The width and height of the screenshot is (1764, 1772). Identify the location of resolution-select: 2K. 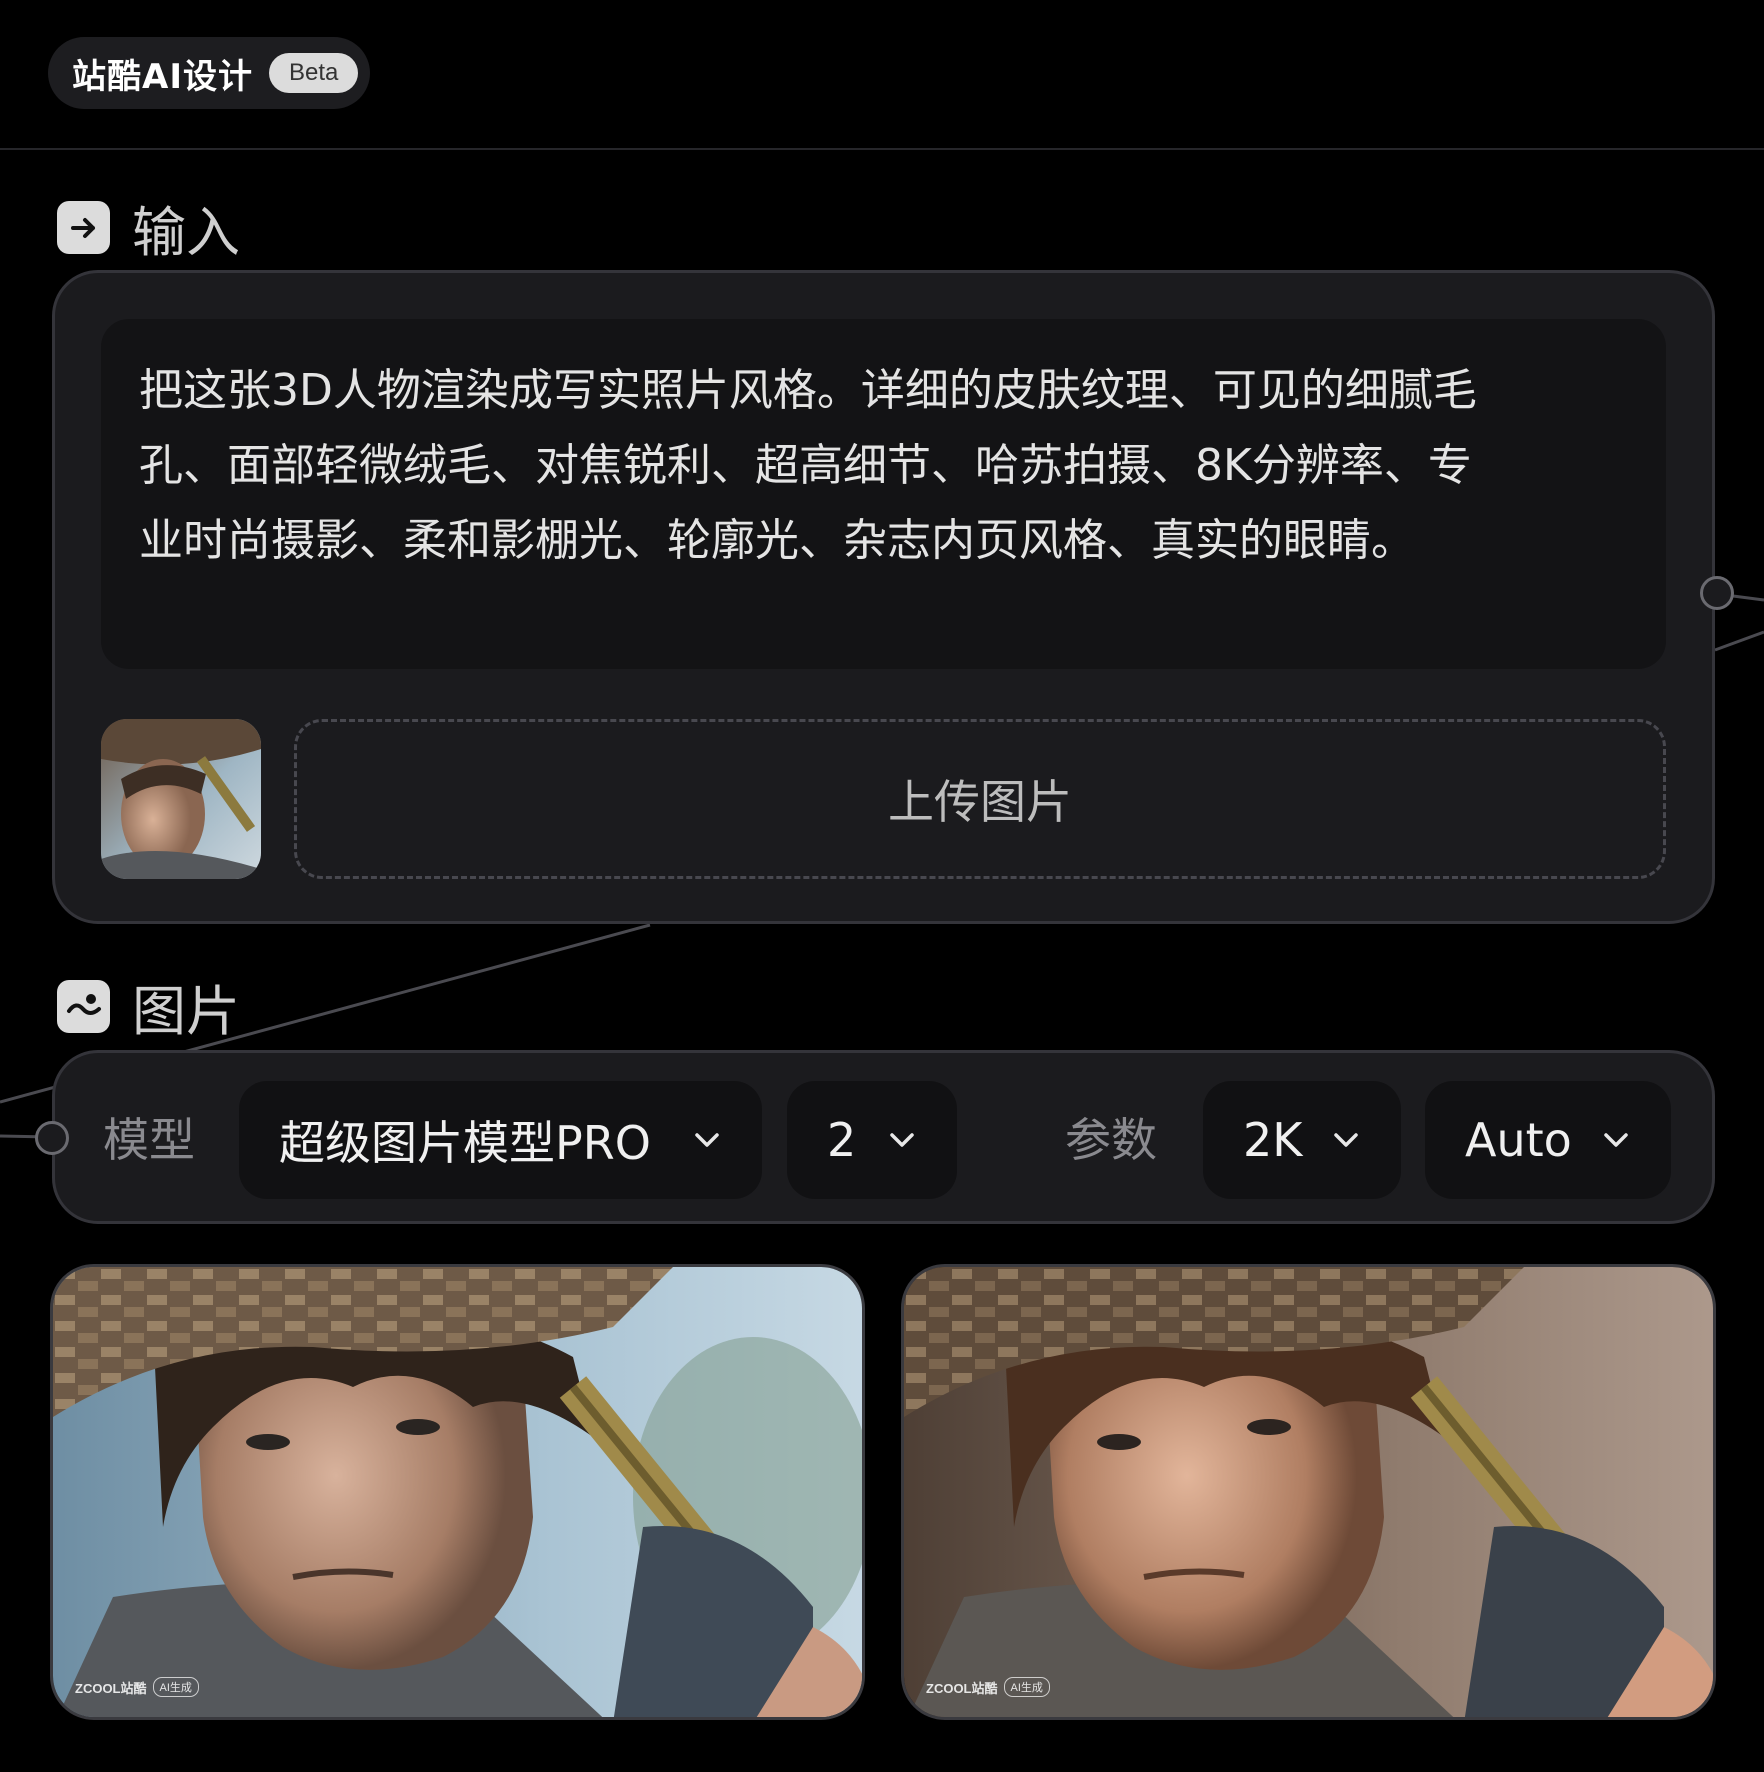
(1302, 1140).